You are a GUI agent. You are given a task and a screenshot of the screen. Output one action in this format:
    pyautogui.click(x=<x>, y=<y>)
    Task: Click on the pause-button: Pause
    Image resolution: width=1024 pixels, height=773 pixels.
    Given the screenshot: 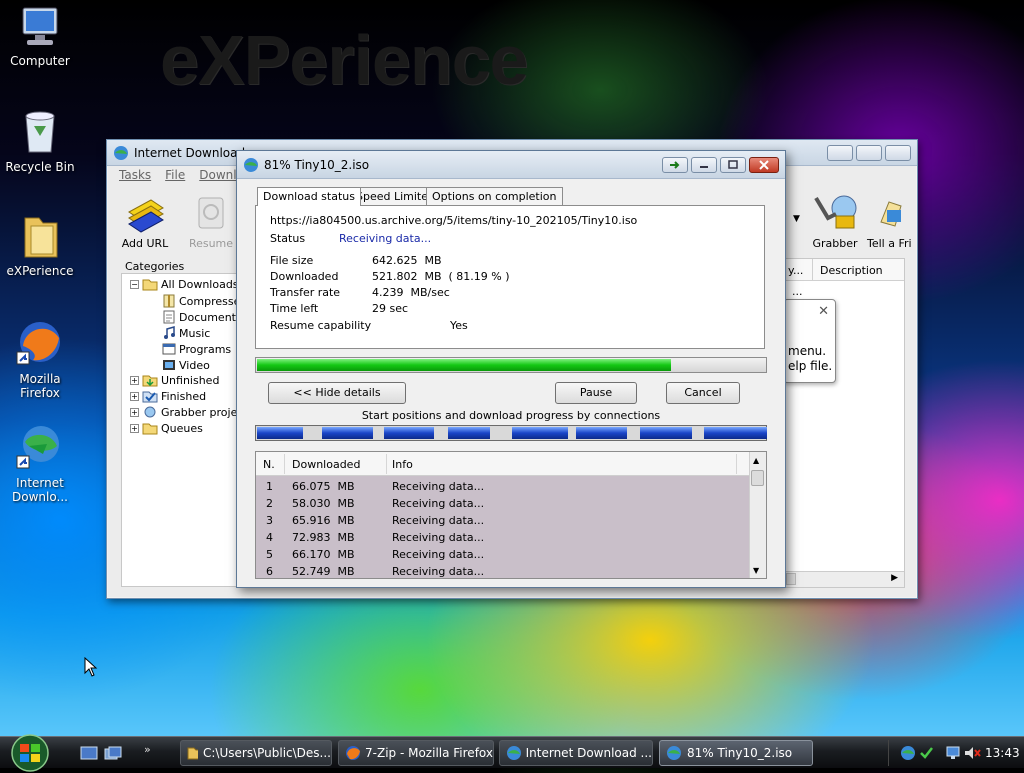 What is the action you would take?
    pyautogui.click(x=596, y=393)
    